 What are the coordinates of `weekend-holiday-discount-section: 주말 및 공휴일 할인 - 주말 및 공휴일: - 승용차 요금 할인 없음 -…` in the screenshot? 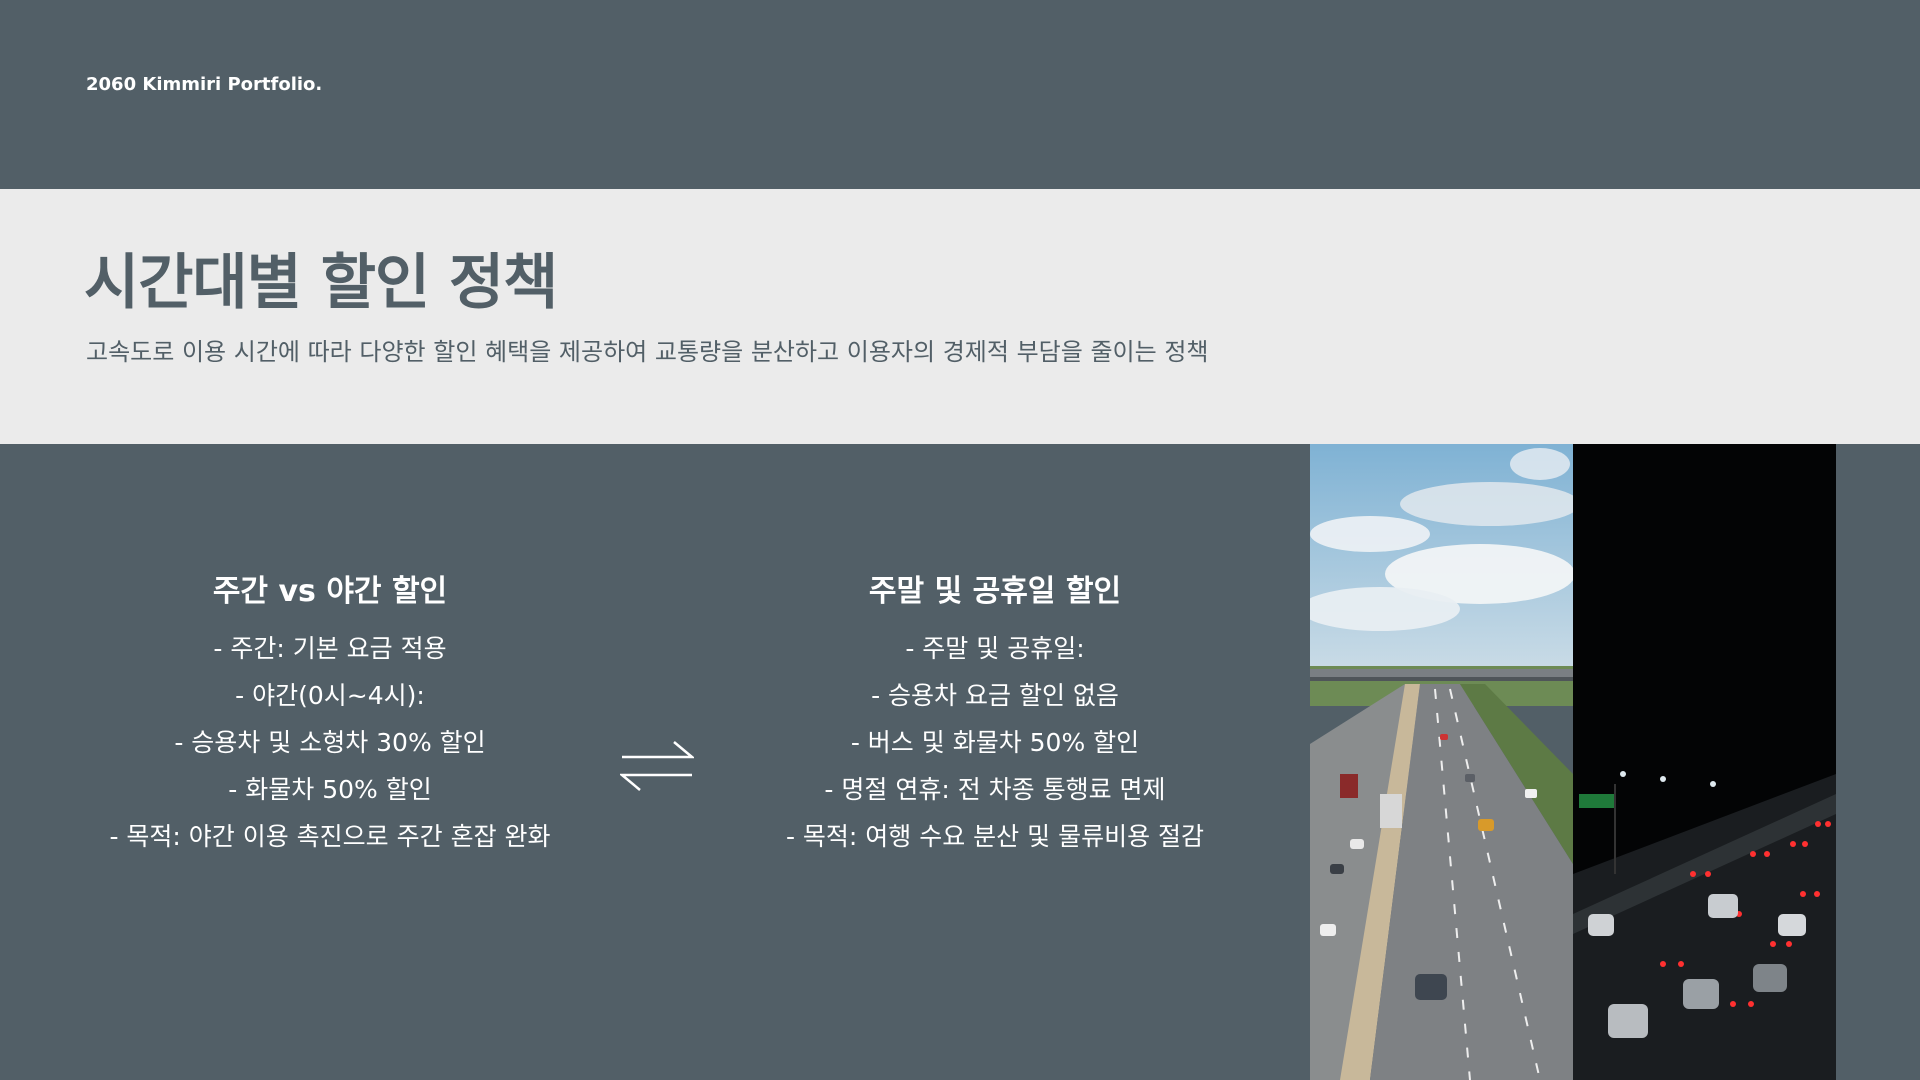 It's located at (995, 713).